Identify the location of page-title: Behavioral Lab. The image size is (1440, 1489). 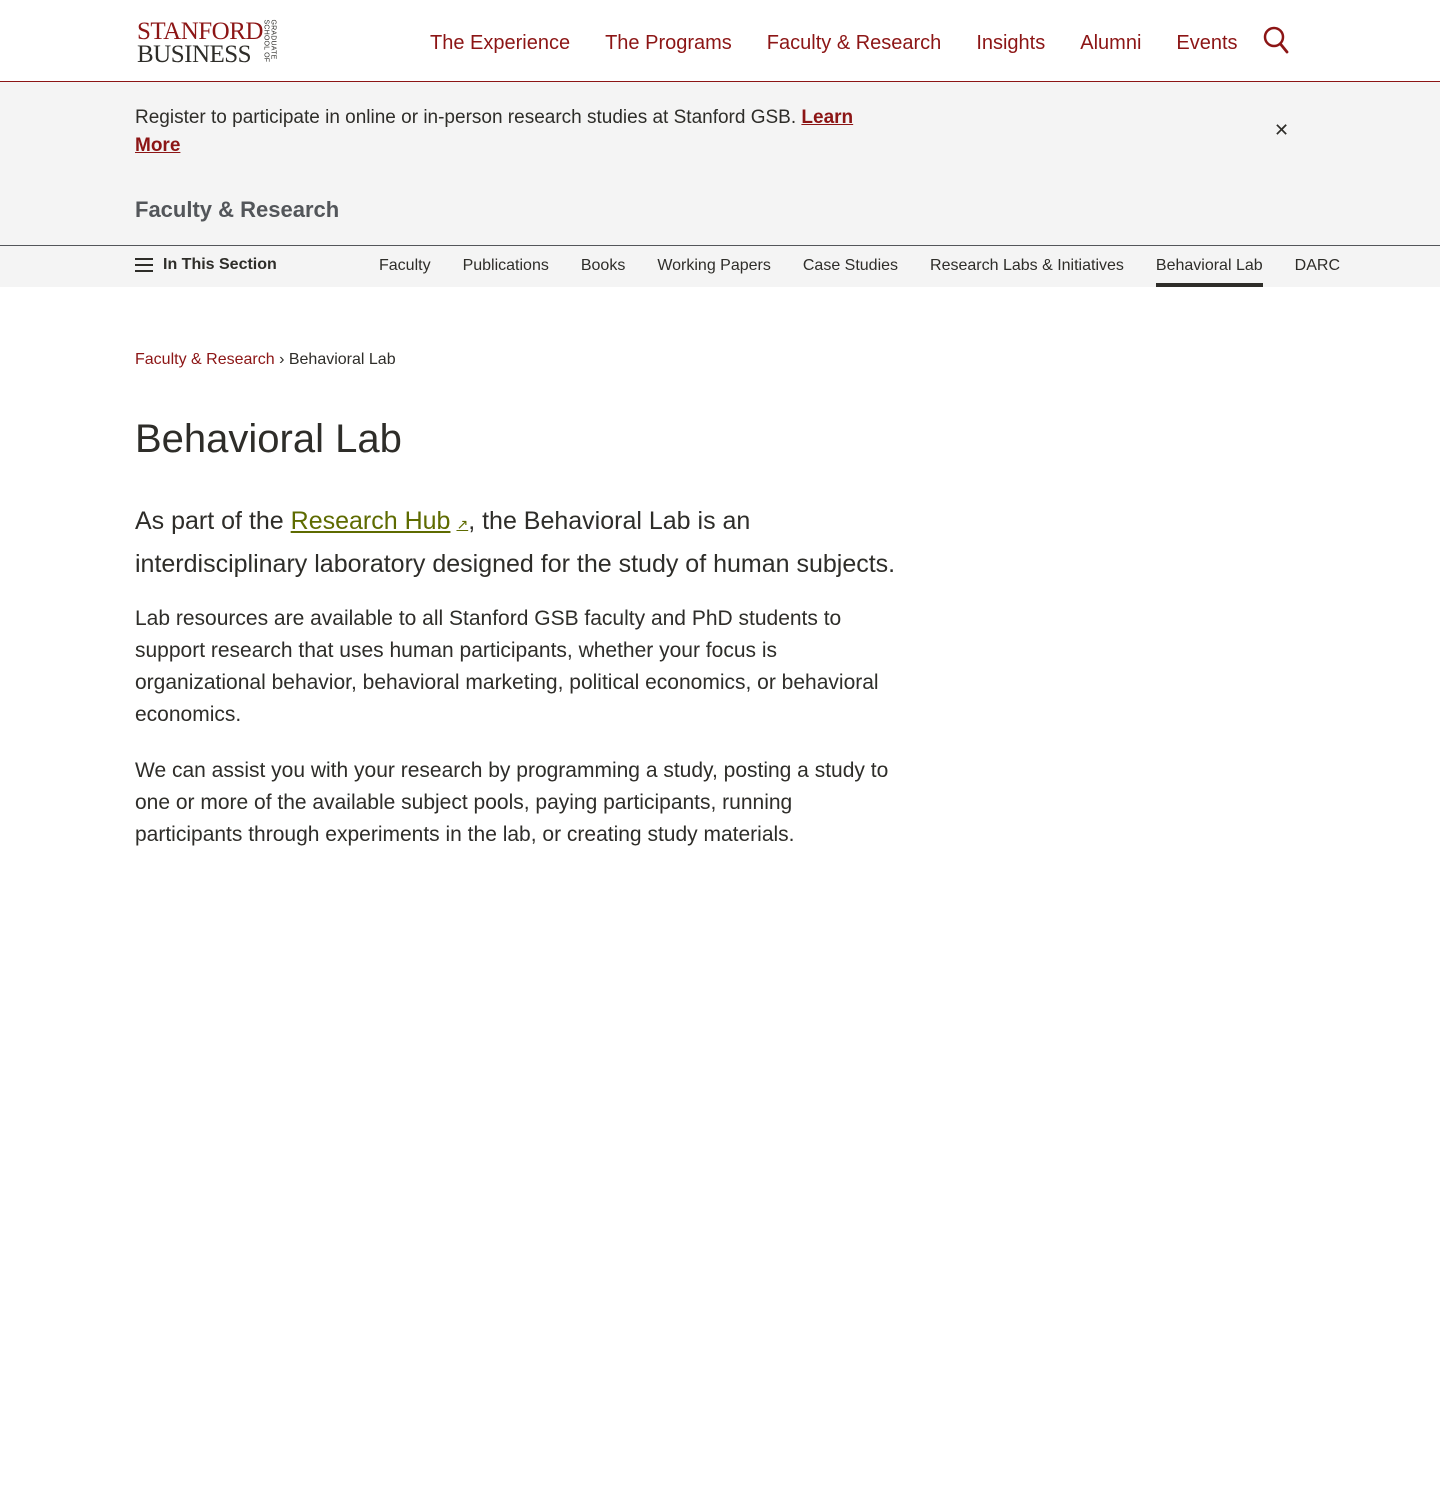
(268, 439).